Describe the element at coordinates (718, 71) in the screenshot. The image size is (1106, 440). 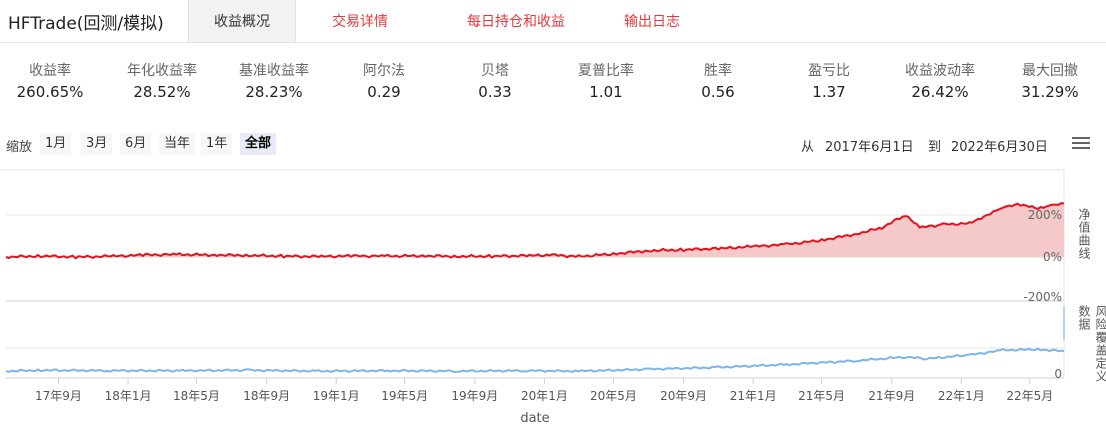
I see `stat-label: 胜率` at that location.